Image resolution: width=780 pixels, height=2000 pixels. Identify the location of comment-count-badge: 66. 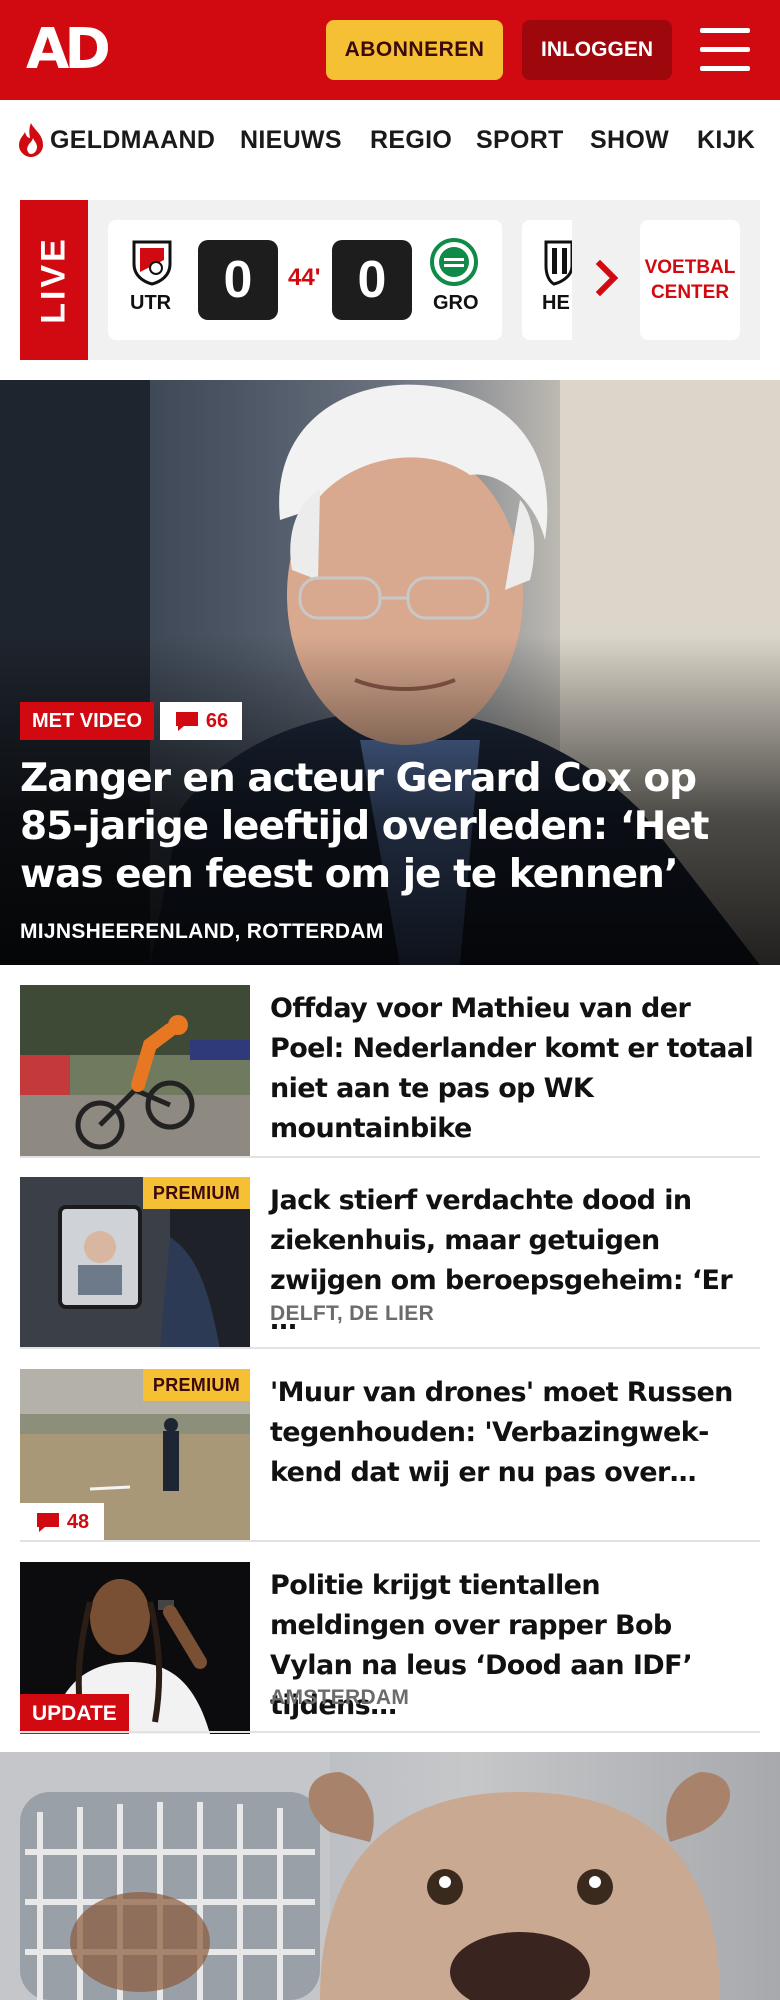
(201, 721).